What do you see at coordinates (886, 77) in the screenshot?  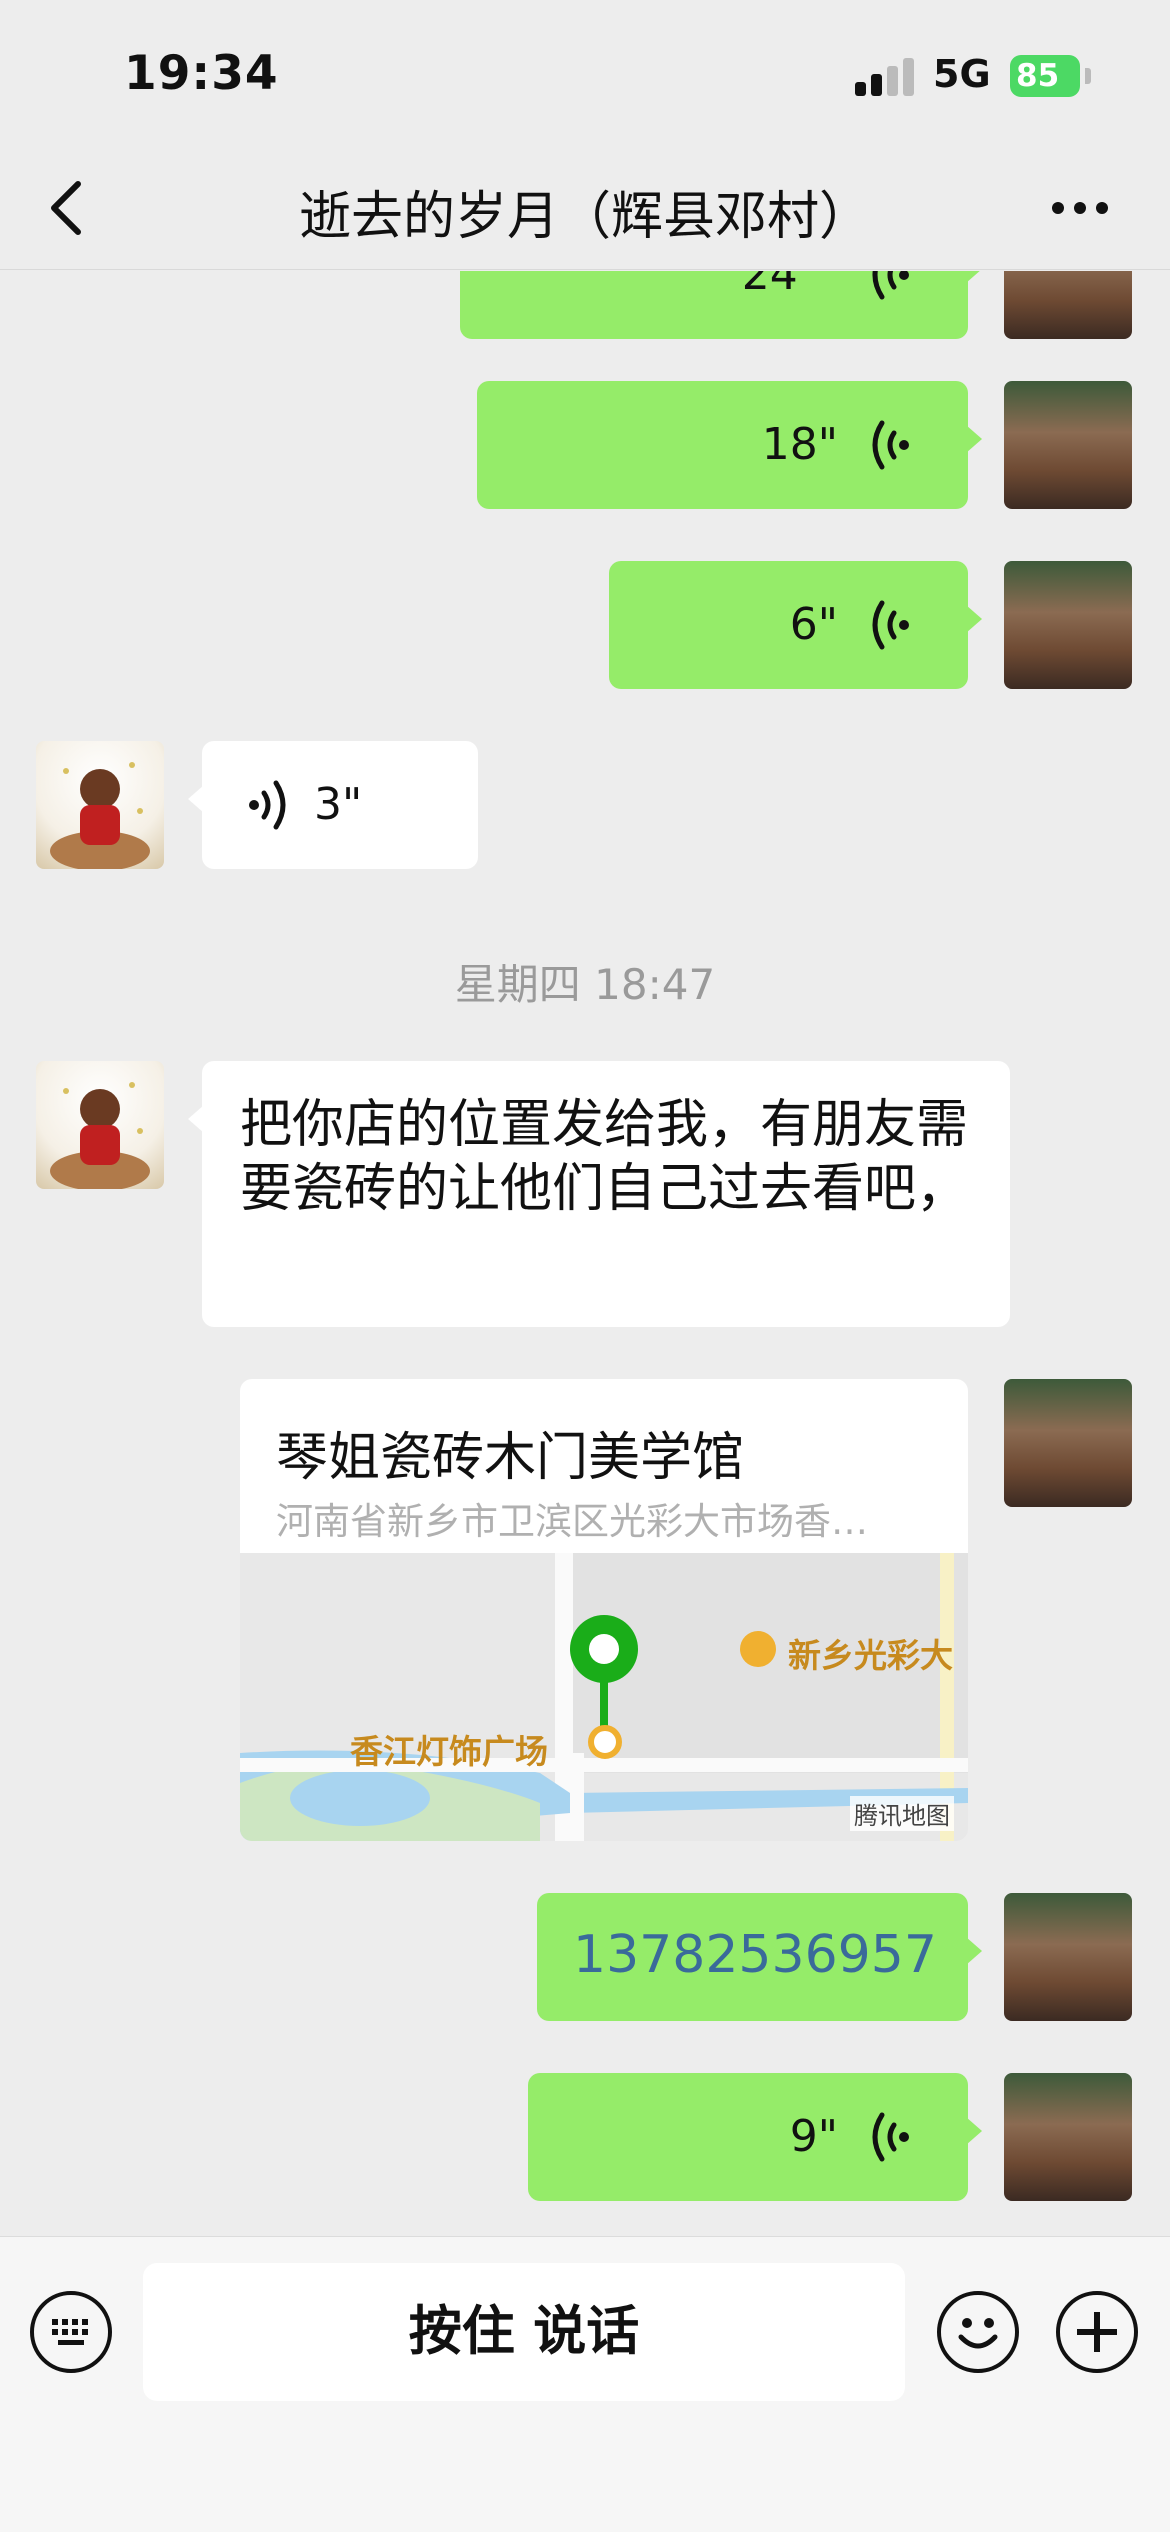 I see `signal-icon` at bounding box center [886, 77].